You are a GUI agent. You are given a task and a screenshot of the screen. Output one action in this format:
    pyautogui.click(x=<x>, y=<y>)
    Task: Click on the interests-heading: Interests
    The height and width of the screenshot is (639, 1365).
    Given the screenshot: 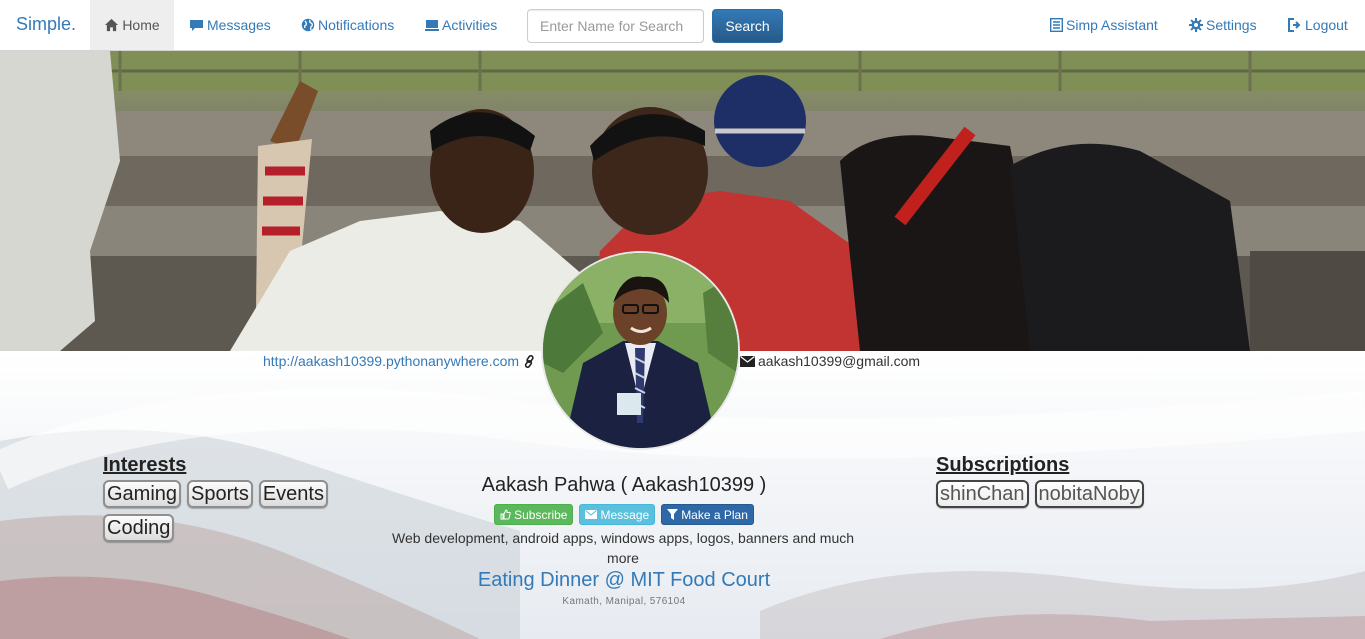 What is the action you would take?
    pyautogui.click(x=145, y=465)
    